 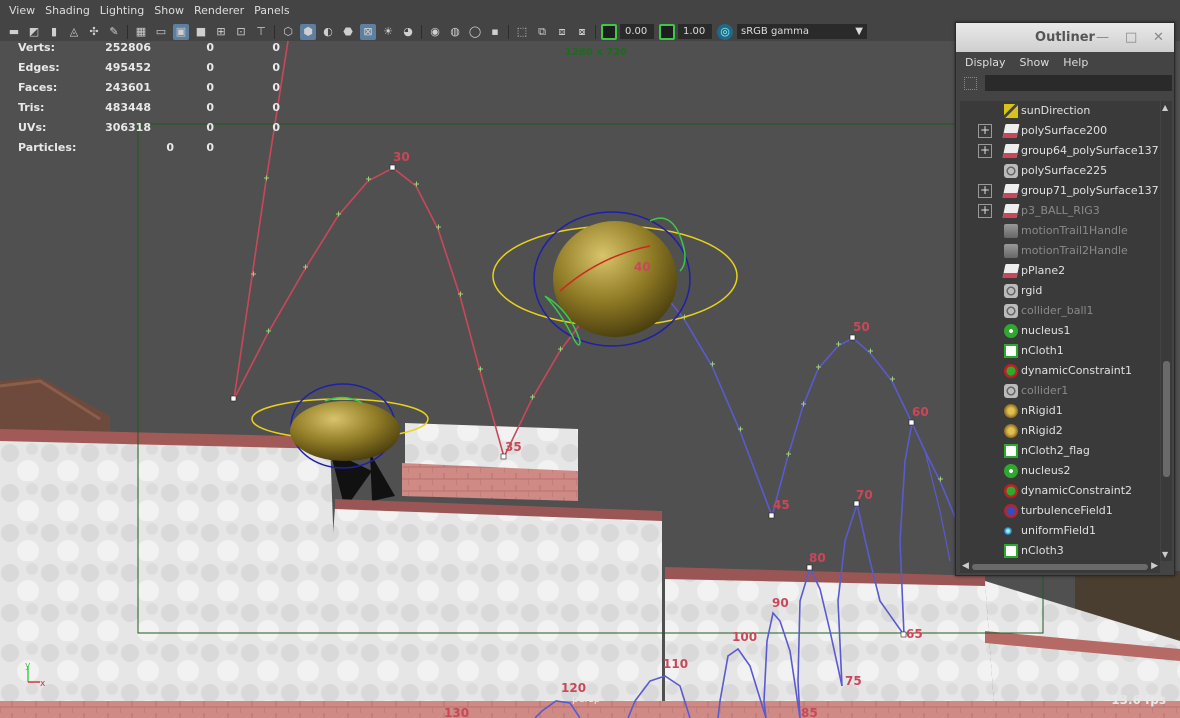 What do you see at coordinates (1060, 371) in the screenshot?
I see `outliner-item: dynamicConstraint1` at bounding box center [1060, 371].